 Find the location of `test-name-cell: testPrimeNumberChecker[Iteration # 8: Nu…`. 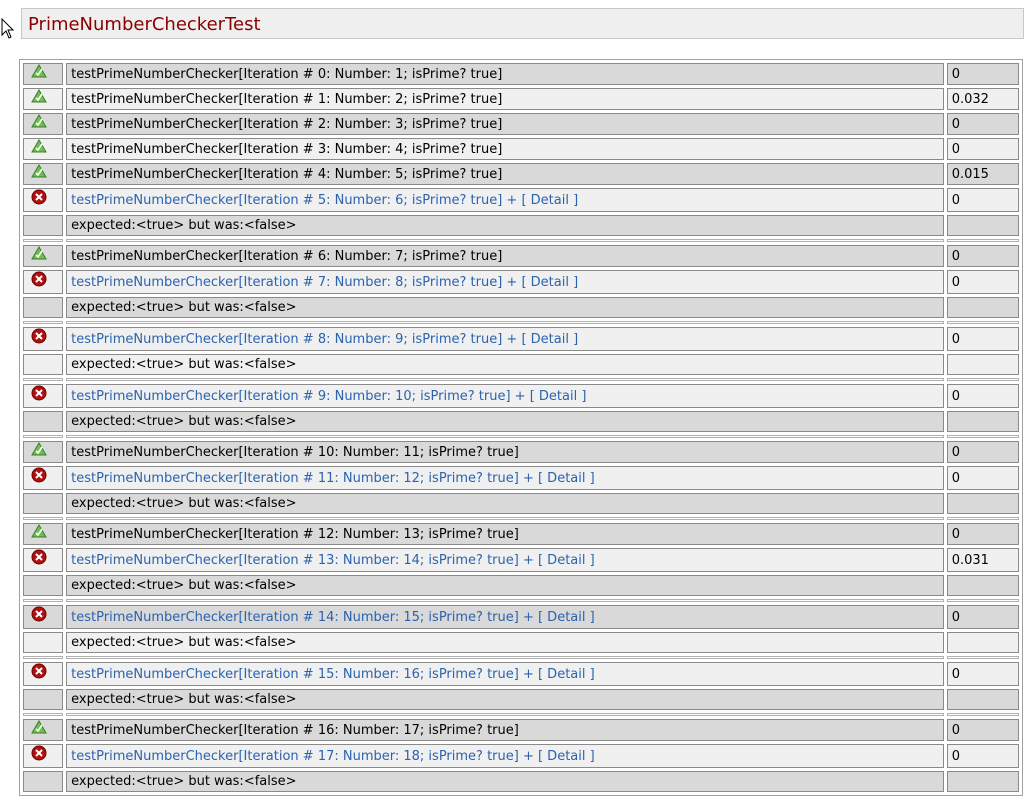

test-name-cell: testPrimeNumberChecker[Iteration # 8: Nu… is located at coordinates (505, 339).